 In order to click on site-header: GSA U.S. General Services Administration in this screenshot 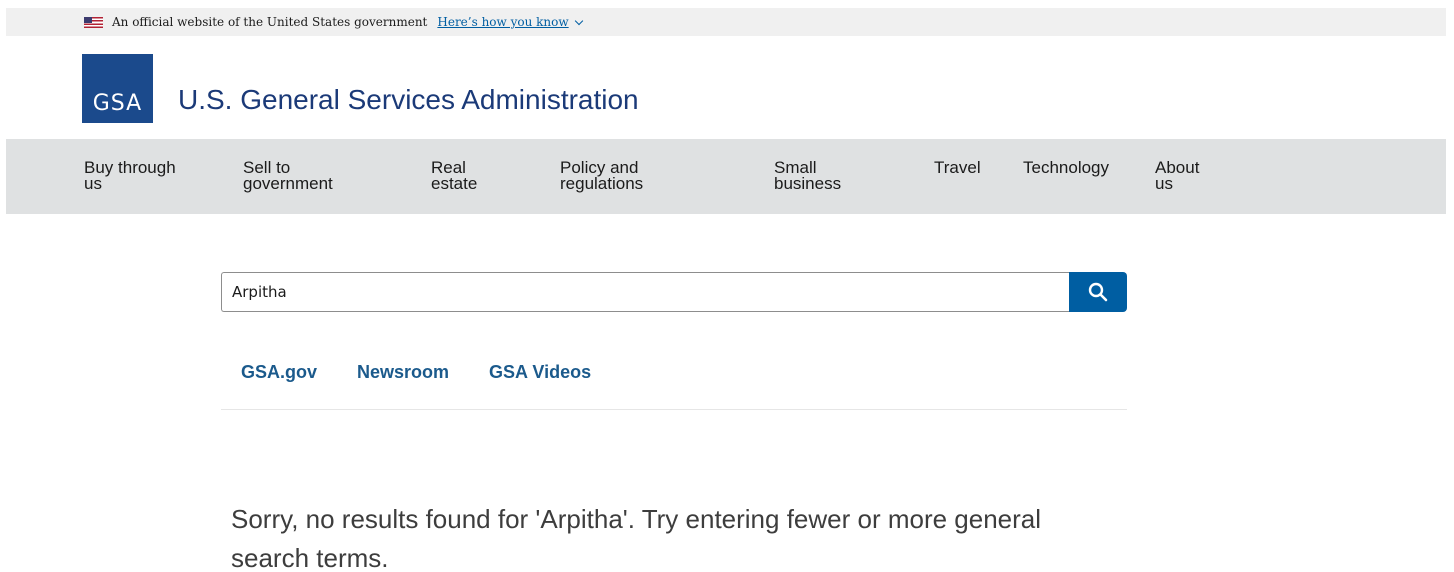, I will do `click(360, 88)`.